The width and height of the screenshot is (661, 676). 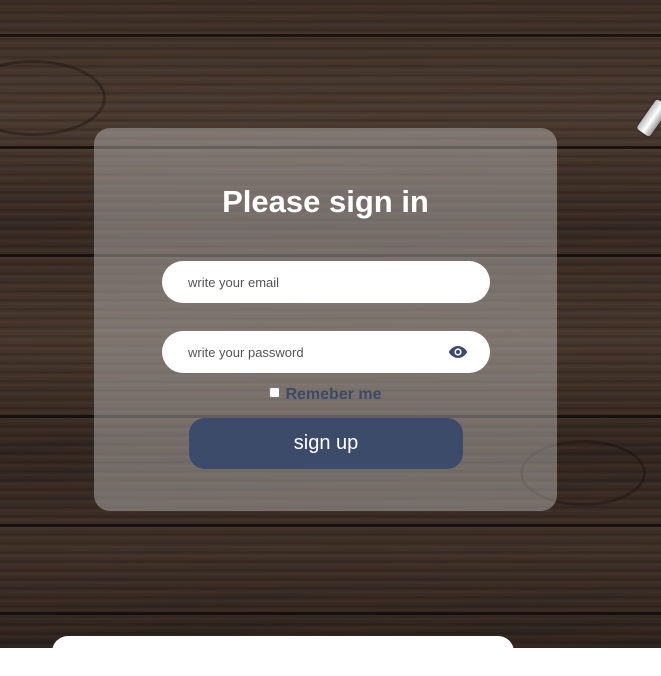 What do you see at coordinates (53, 98) in the screenshot?
I see `wood-knot` at bounding box center [53, 98].